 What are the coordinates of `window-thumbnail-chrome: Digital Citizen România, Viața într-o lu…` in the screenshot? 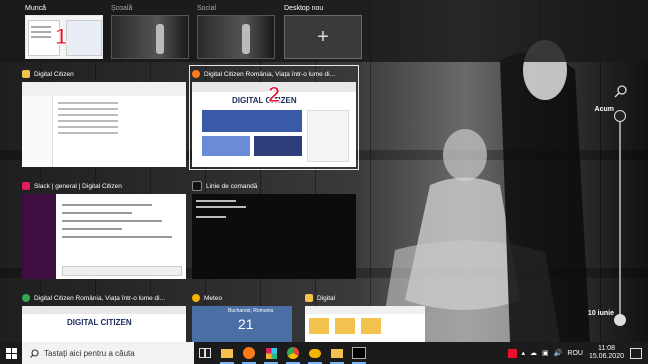 It's located at (104, 317).